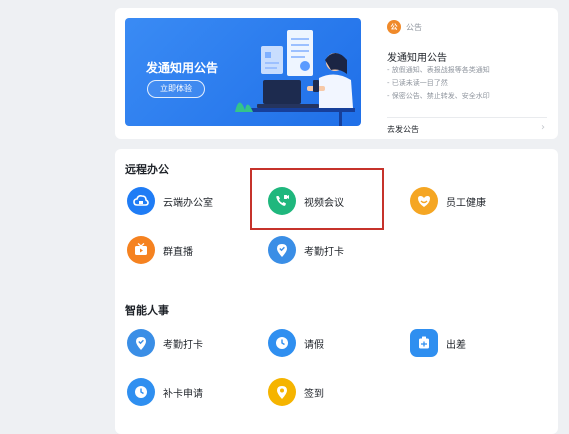 The image size is (569, 434). Describe the element at coordinates (414, 27) in the screenshot. I see `notice-tag-label: 公告` at that location.